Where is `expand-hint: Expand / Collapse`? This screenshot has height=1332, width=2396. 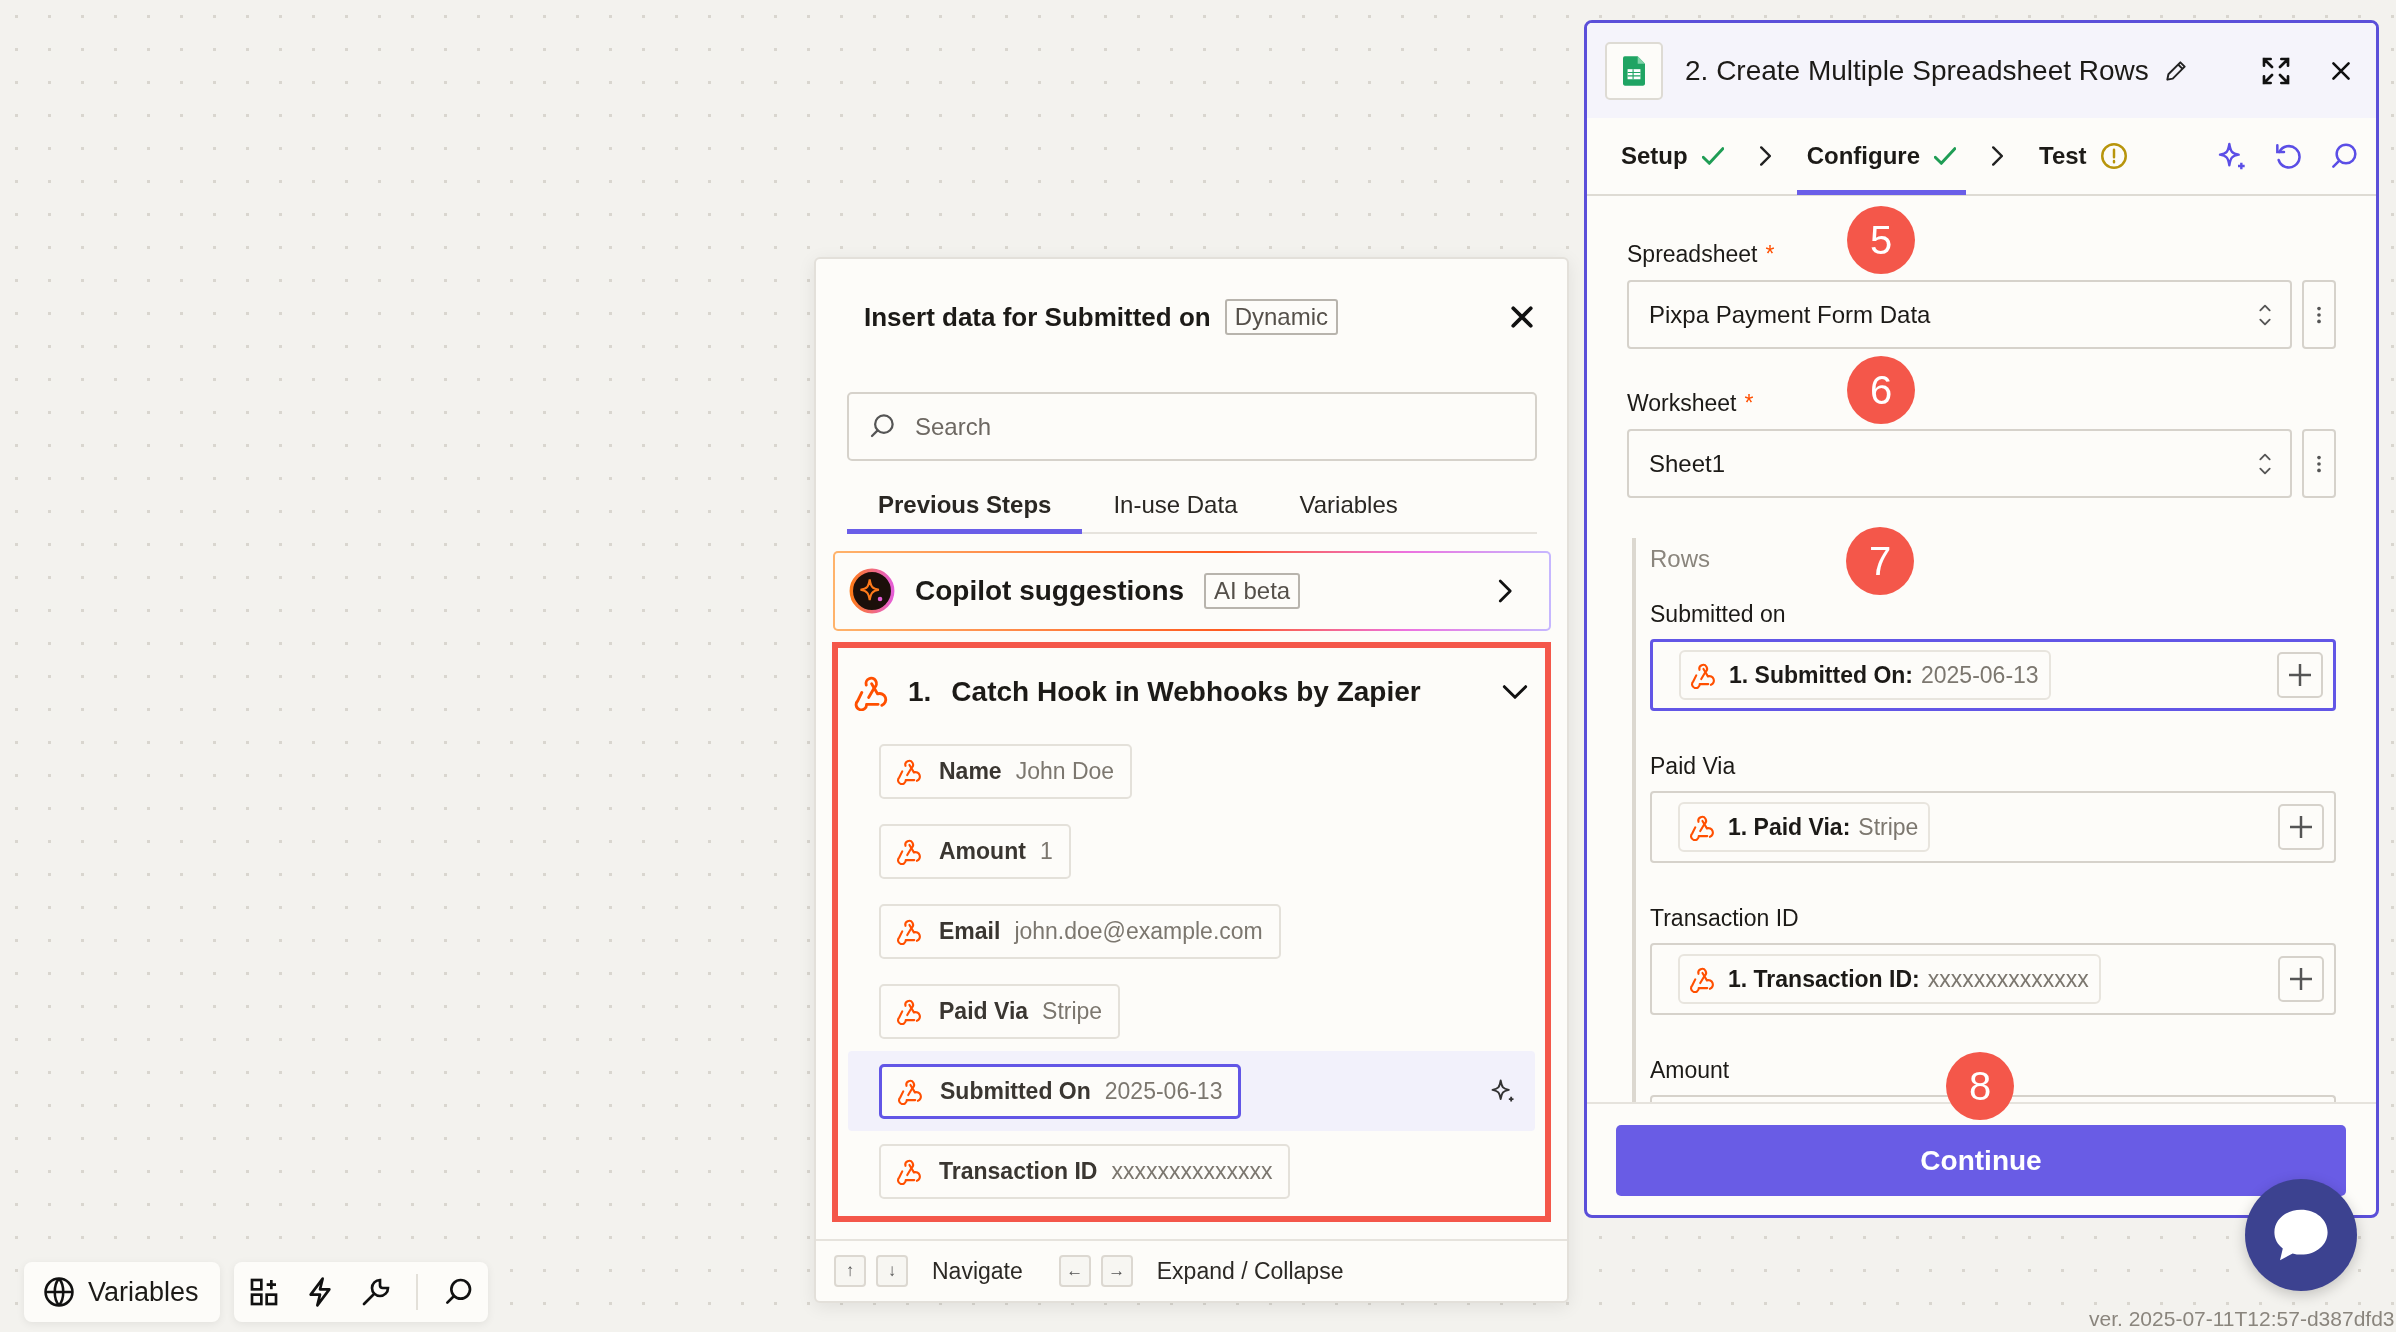
expand-hint: Expand / Collapse is located at coordinates (1250, 1271).